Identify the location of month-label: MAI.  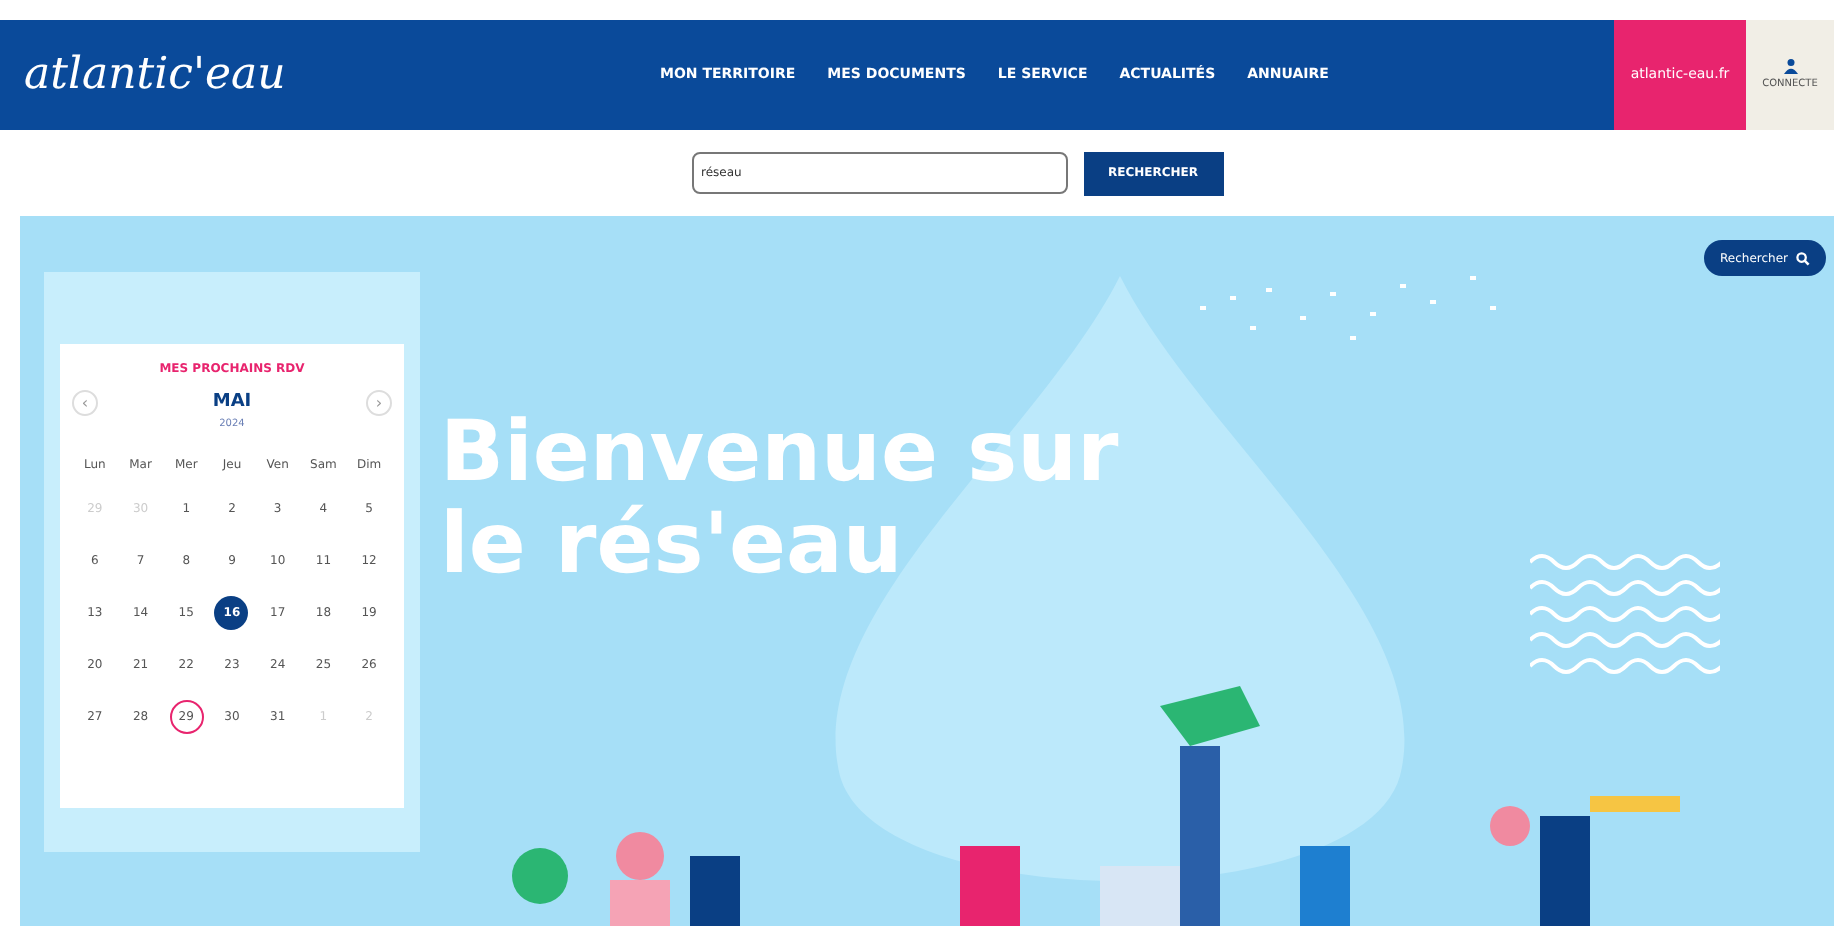
(232, 403).